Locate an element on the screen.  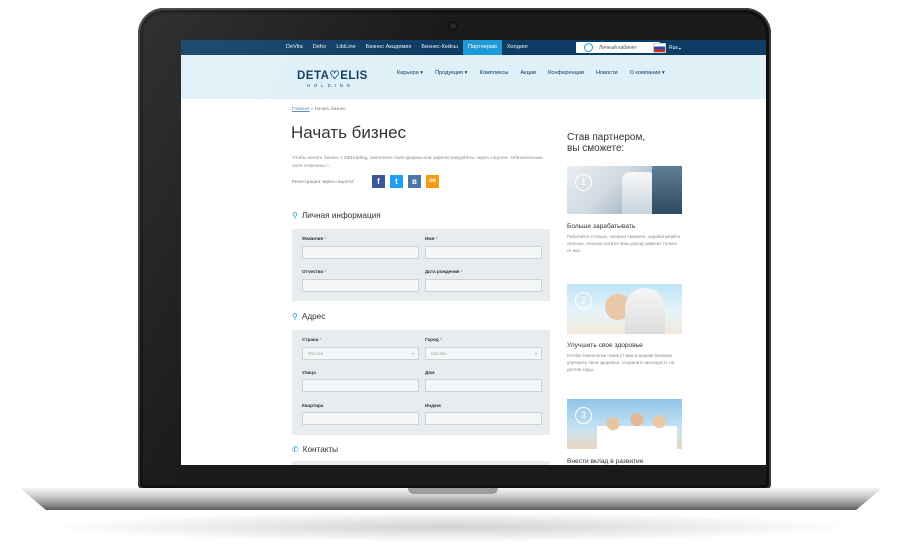
odnoklassniki-icon: ок is located at coordinates (432, 181).